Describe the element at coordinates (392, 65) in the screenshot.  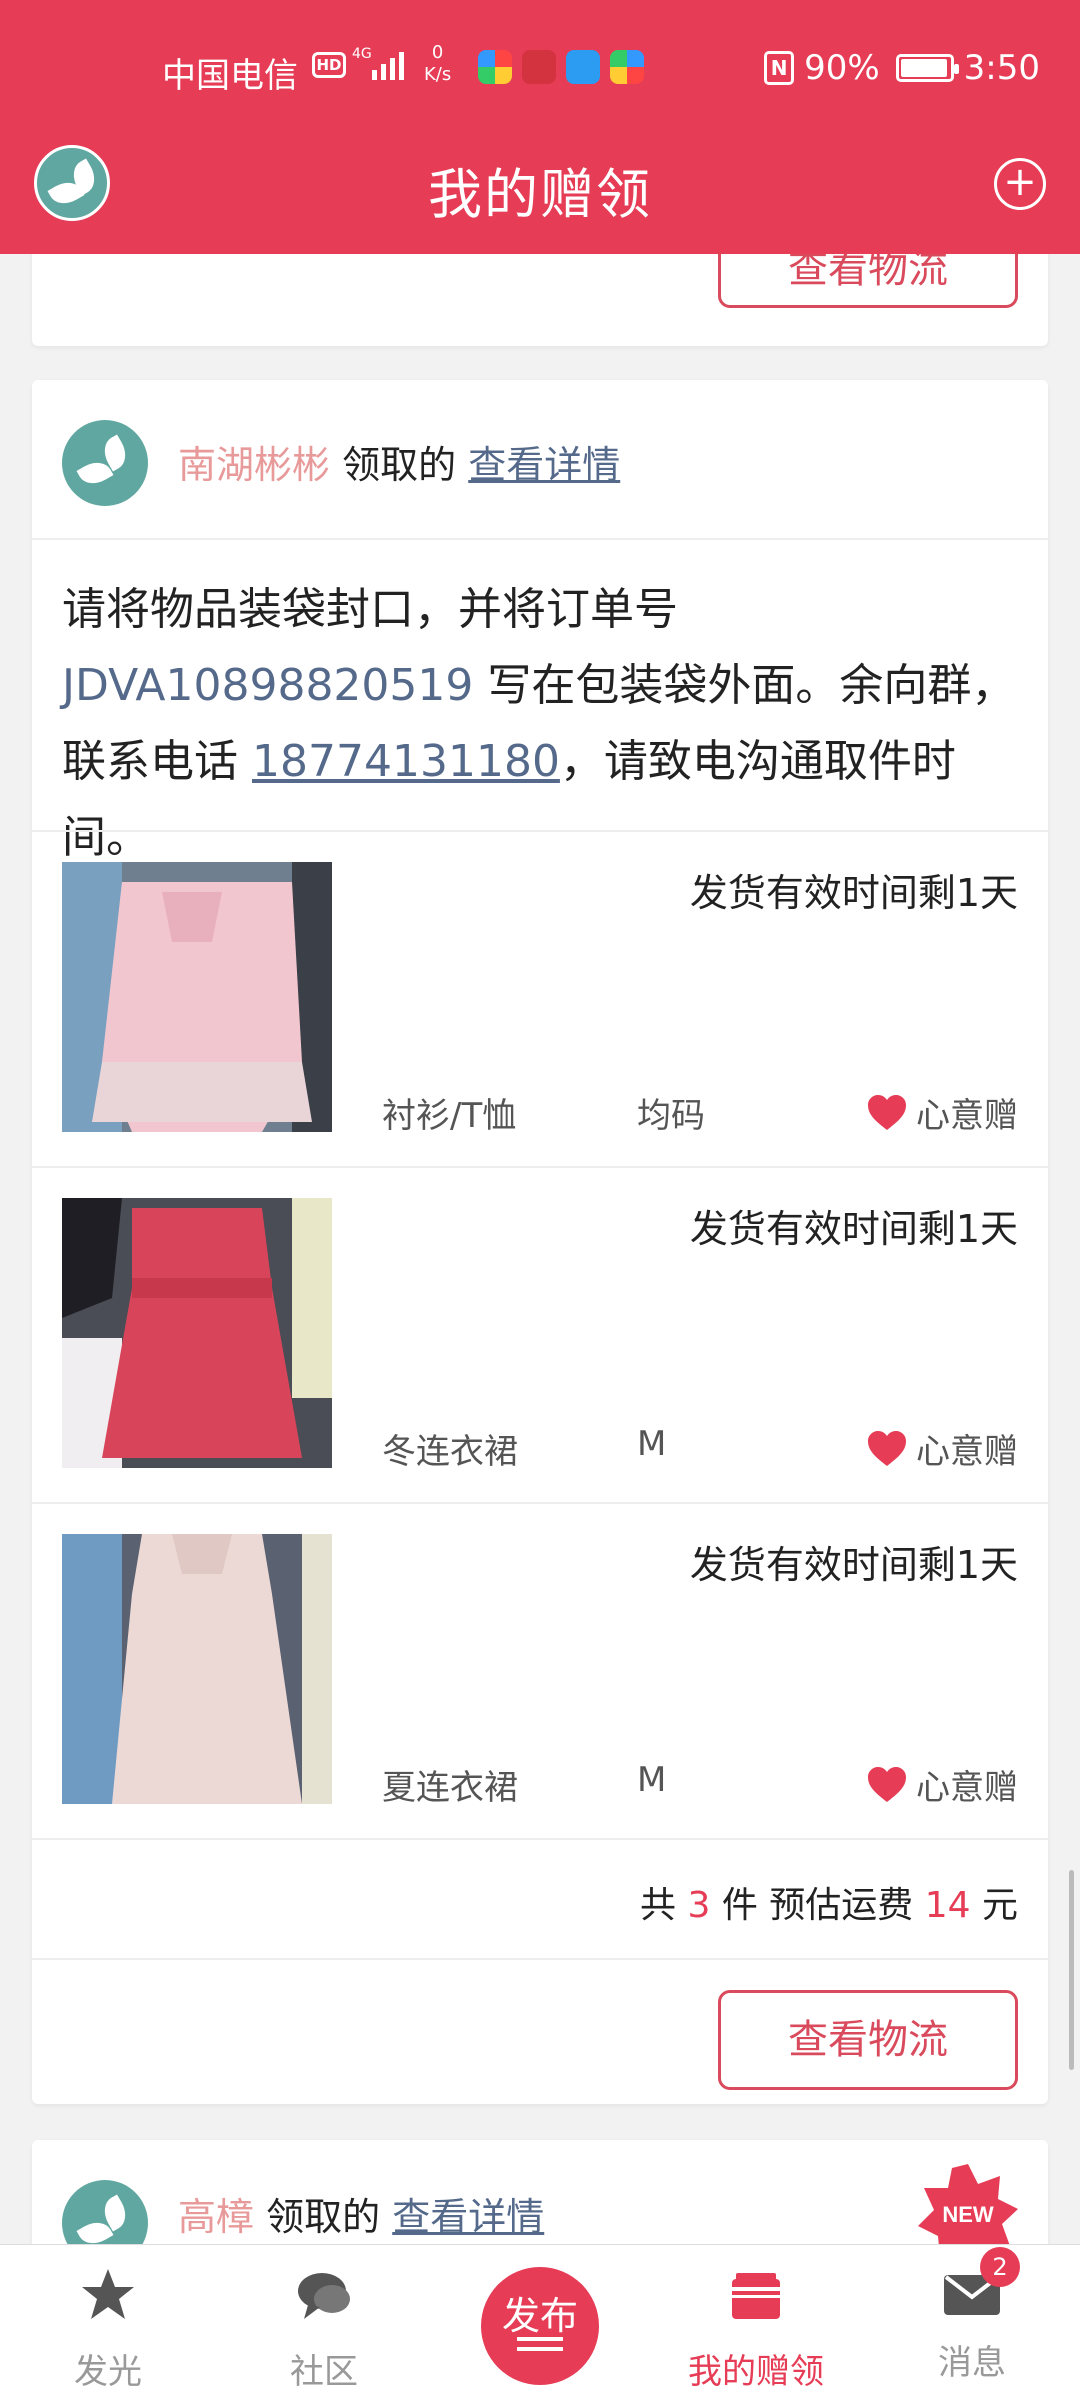
I see `signal-icon` at that location.